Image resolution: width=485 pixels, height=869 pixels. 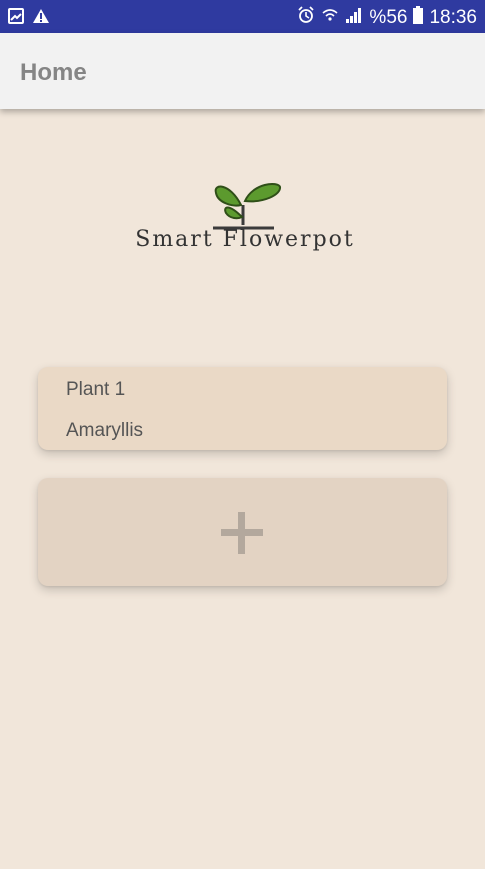 I want to click on sprout-icon, so click(x=247, y=206).